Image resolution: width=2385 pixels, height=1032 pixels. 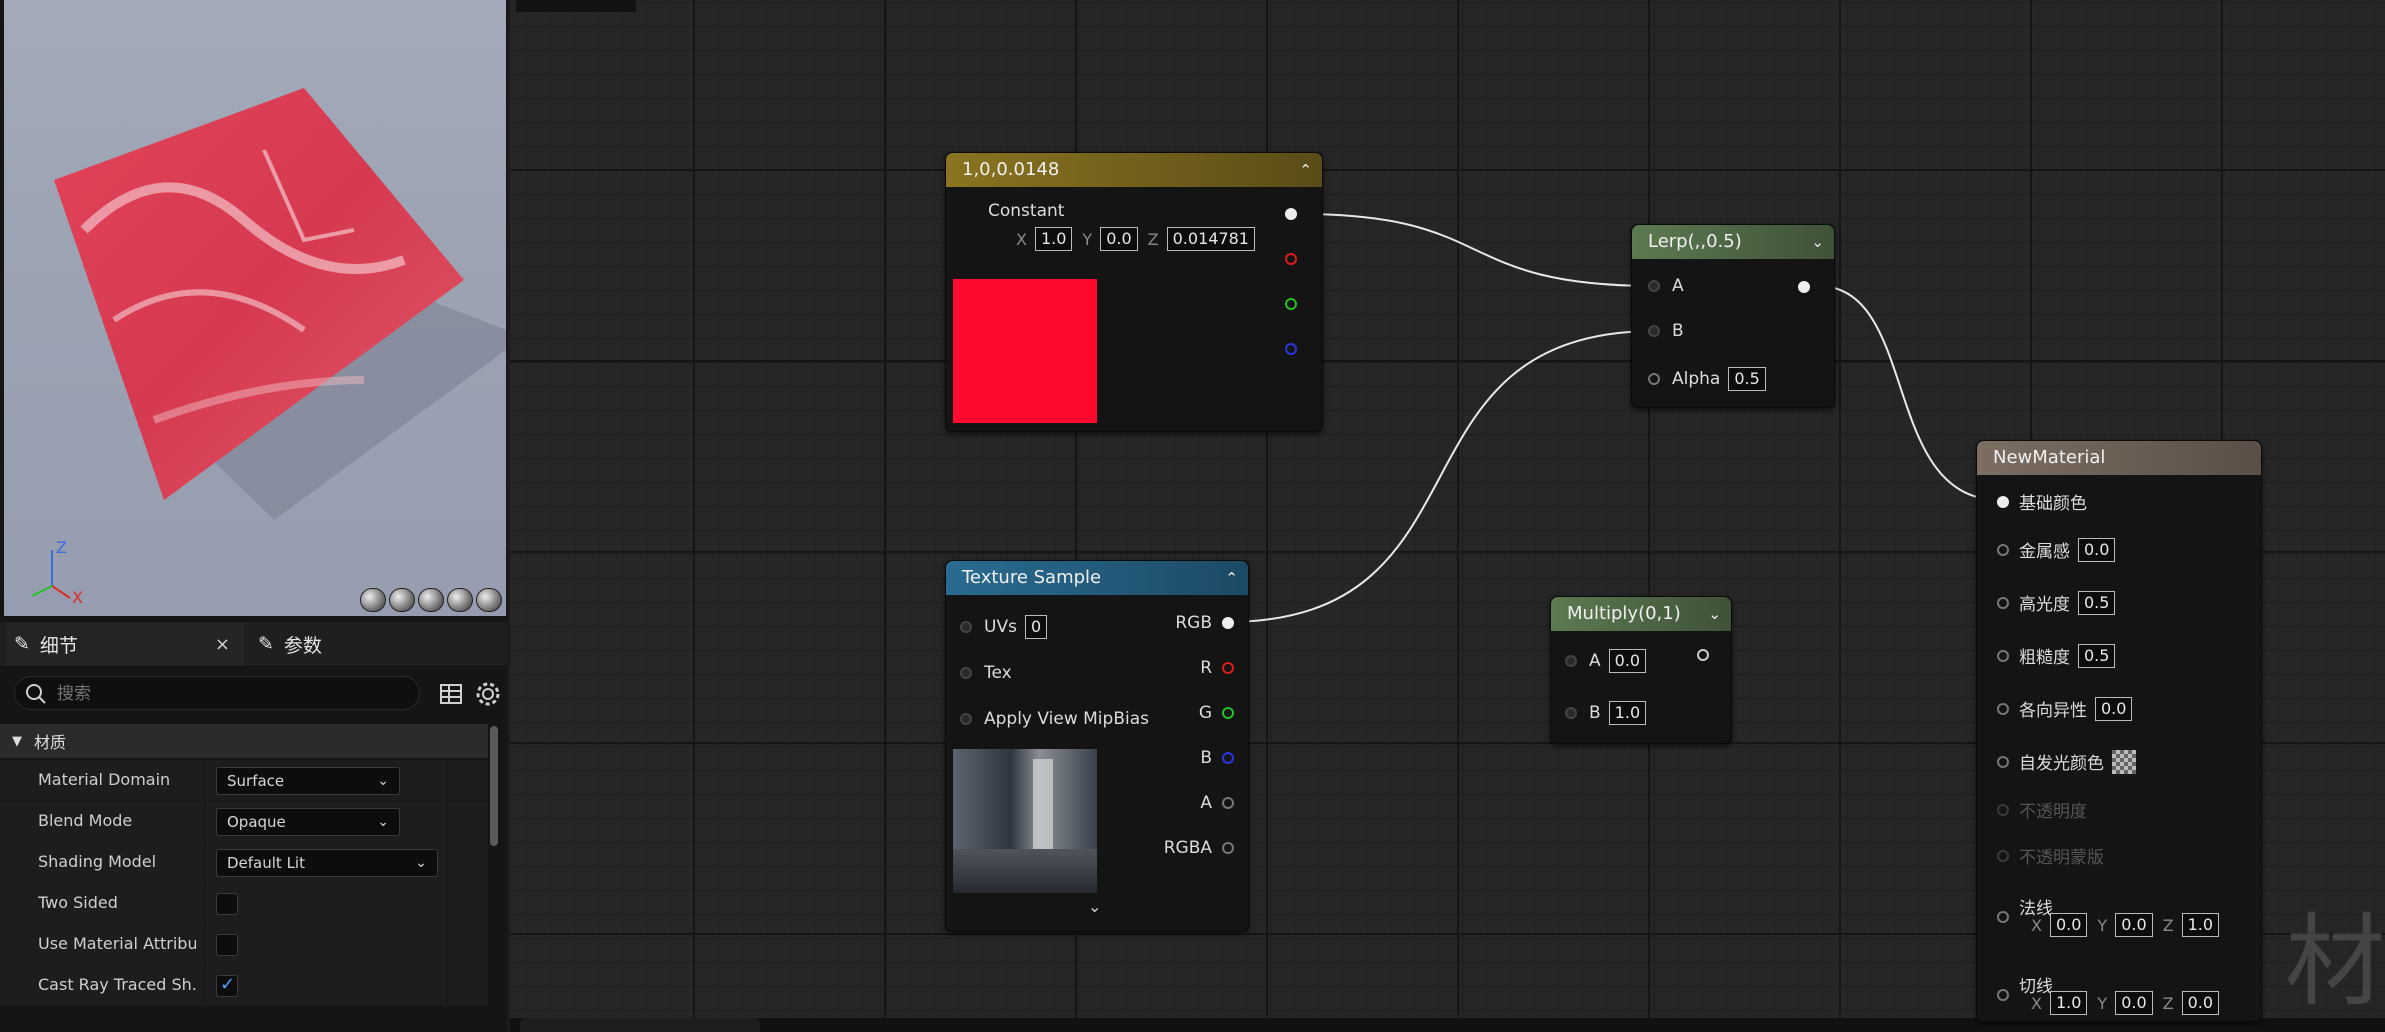 I want to click on material-pin-opacity: 不透明度, so click(x=2042, y=809).